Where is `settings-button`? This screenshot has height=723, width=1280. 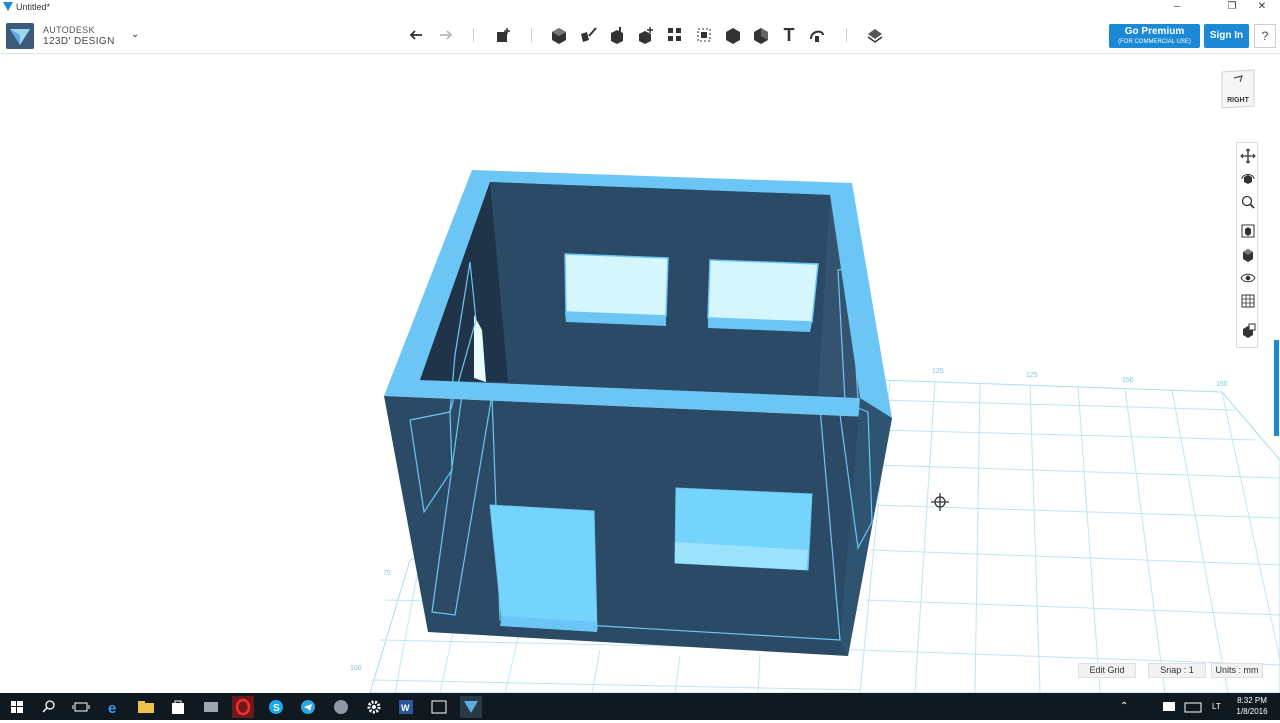
settings-button is located at coordinates (374, 707).